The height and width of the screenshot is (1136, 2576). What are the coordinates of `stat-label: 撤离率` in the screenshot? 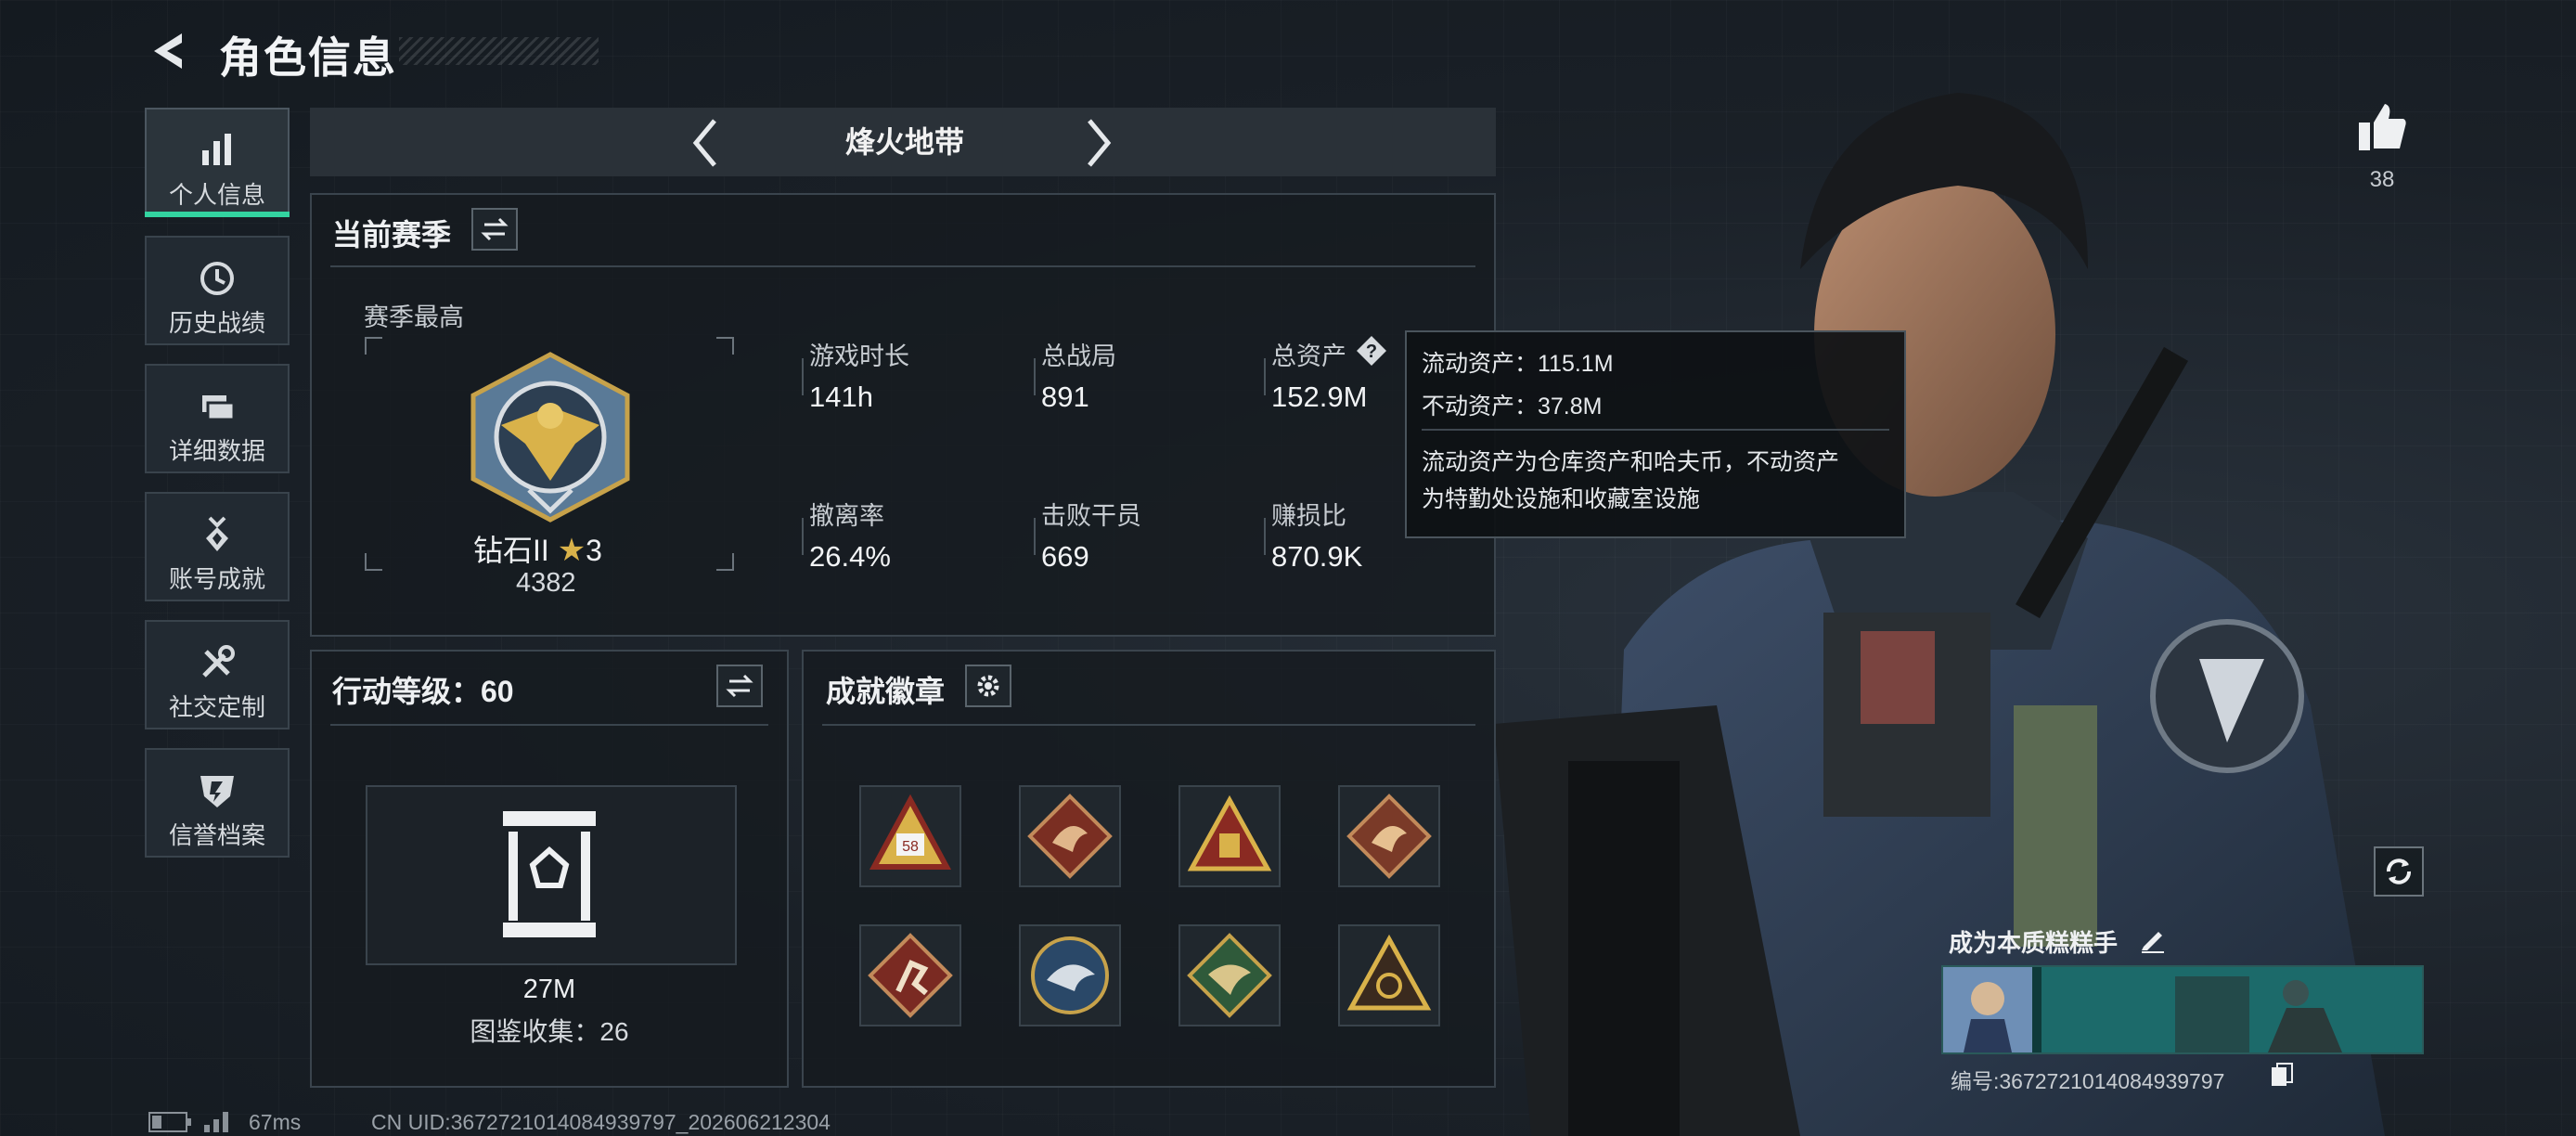 It's located at (846, 516).